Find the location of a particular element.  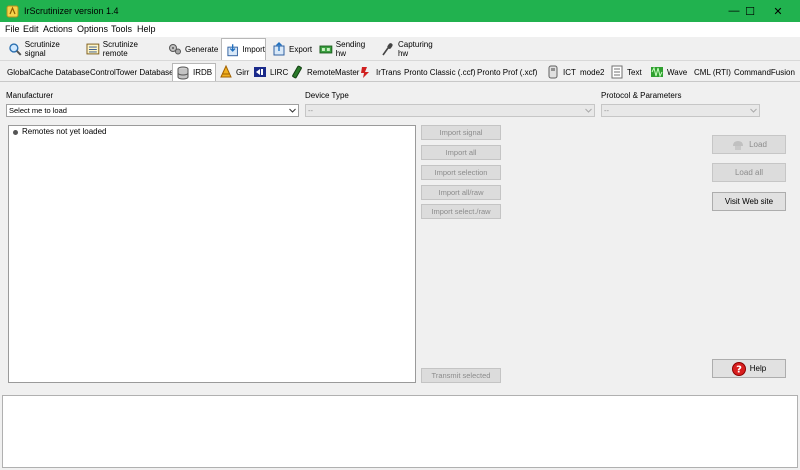

ict-icon is located at coordinates (553, 72).